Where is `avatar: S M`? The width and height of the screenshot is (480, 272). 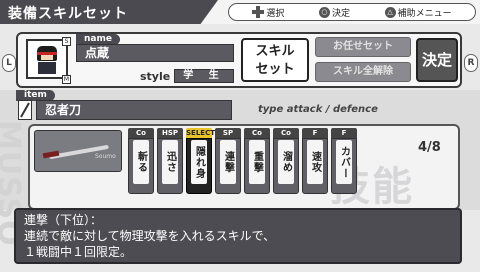
avatar: S M is located at coordinates (48, 60).